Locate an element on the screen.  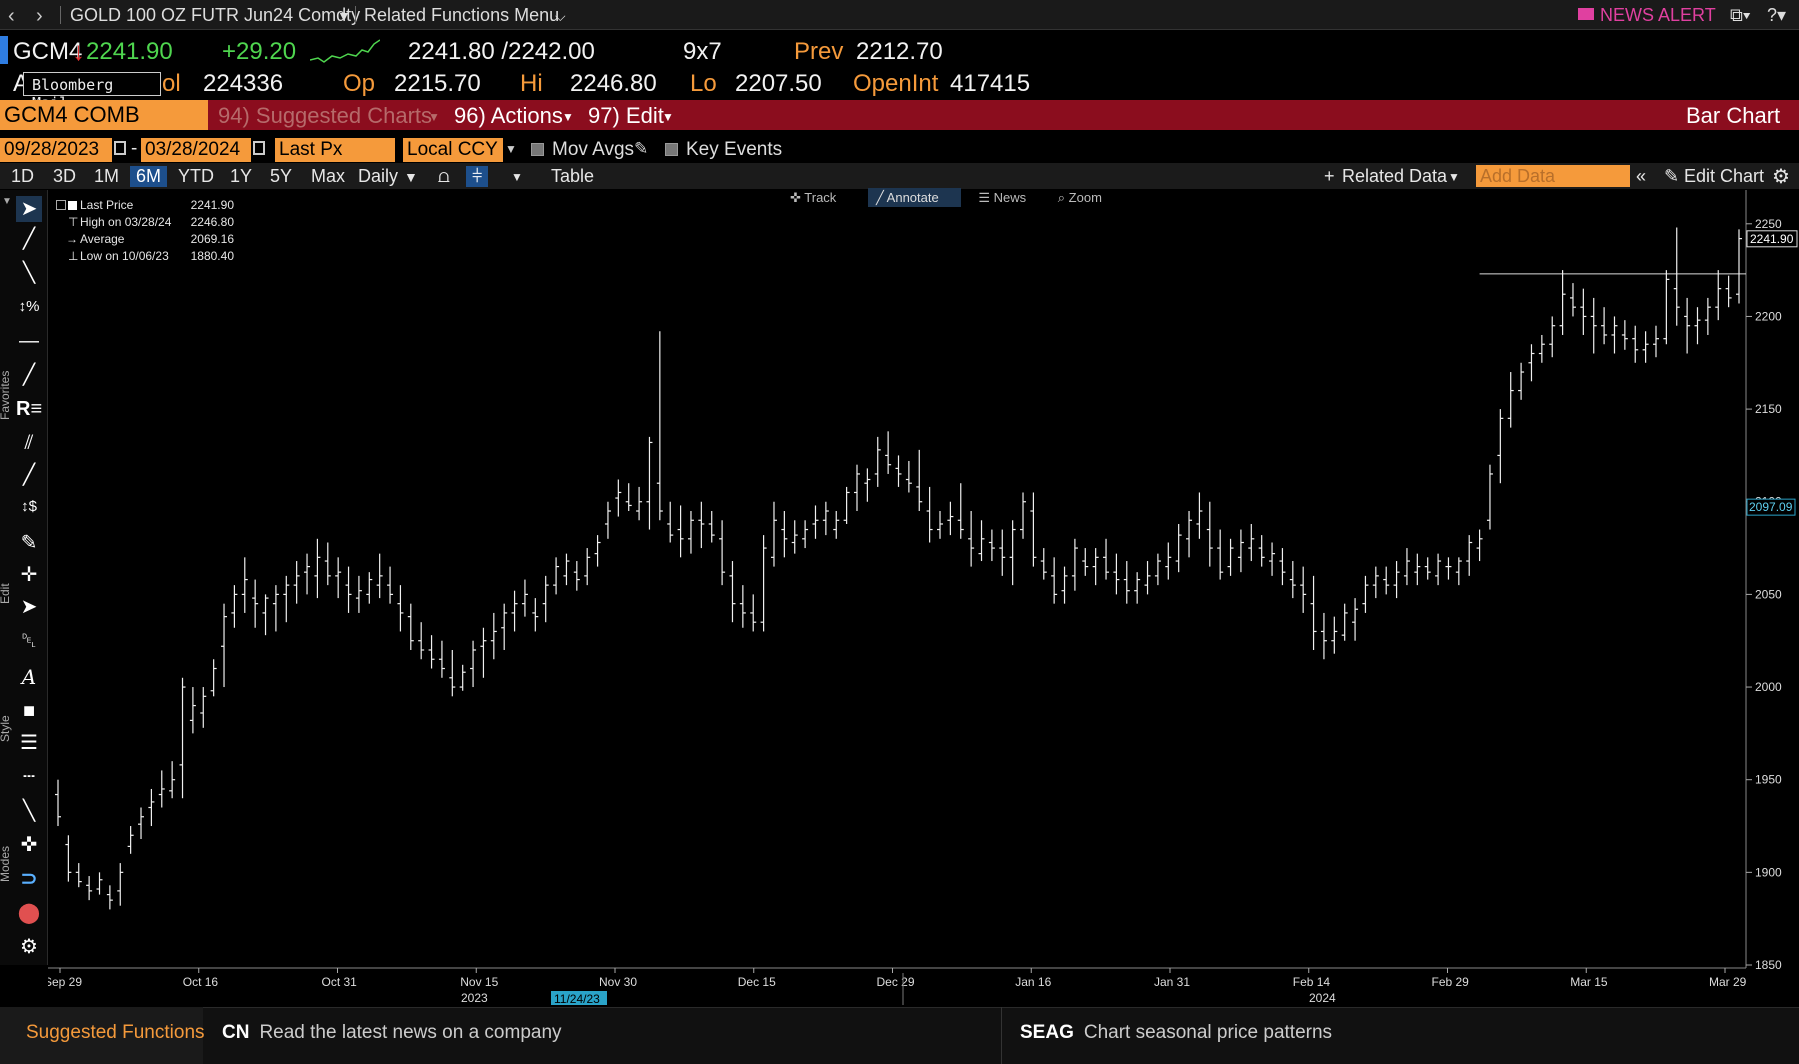
price-marker-label: 2097.09 is located at coordinates (1771, 507).